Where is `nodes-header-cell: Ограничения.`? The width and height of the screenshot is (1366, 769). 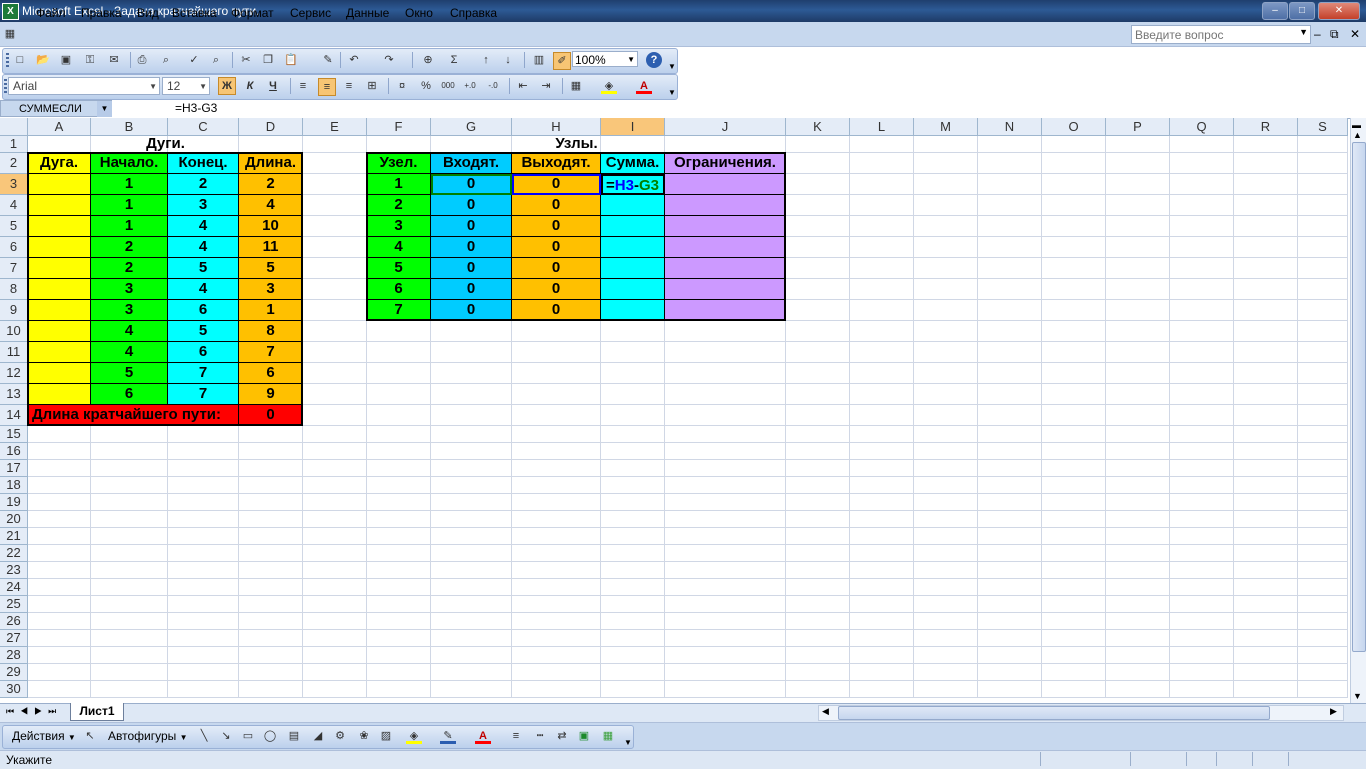
nodes-header-cell: Ограничения. is located at coordinates (725, 163).